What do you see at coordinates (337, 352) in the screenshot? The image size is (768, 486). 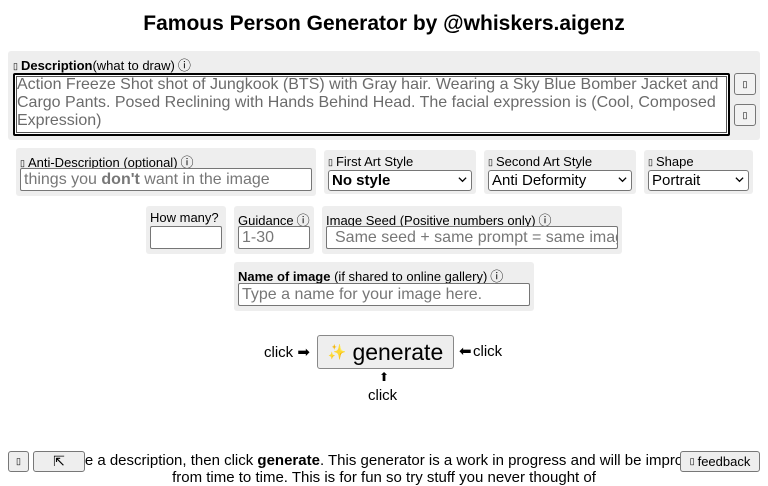 I see `sparkle-icon: ✨` at bounding box center [337, 352].